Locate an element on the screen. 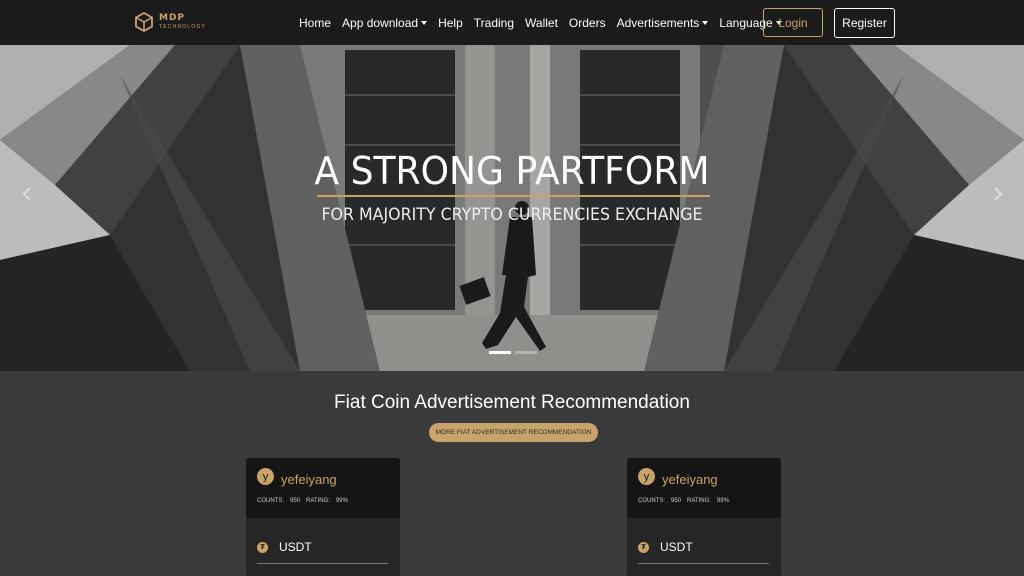  nav-orders-label: Orders is located at coordinates (587, 22).